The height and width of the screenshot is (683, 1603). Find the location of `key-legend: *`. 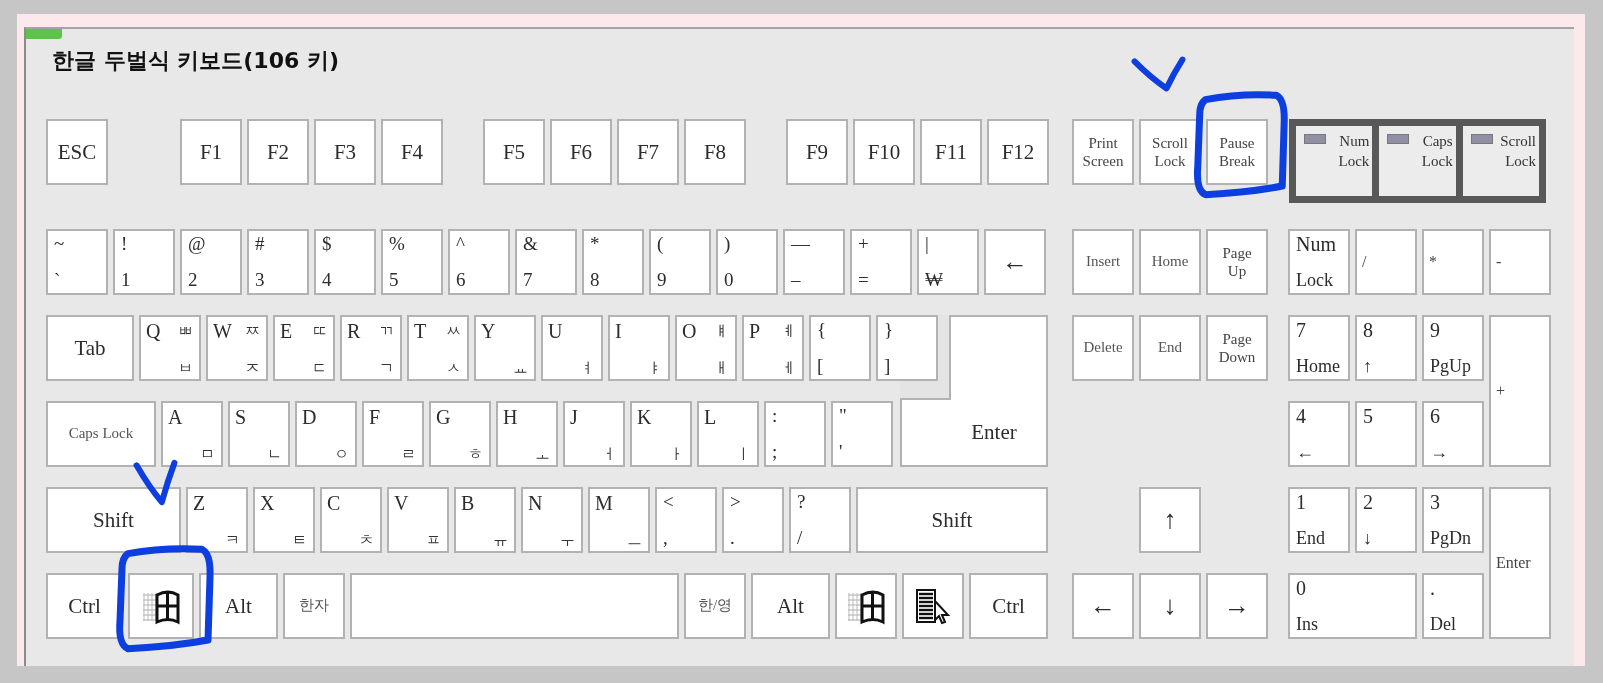

key-legend: * is located at coordinates (595, 244).